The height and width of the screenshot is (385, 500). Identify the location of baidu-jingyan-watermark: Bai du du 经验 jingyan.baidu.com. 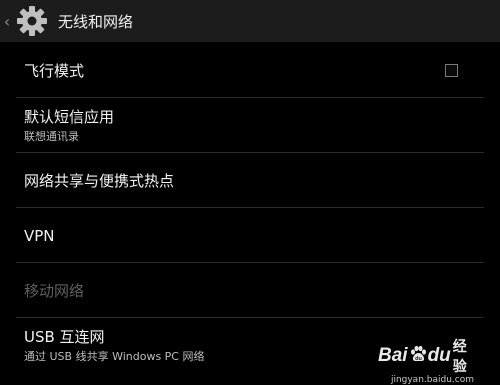
(426, 360).